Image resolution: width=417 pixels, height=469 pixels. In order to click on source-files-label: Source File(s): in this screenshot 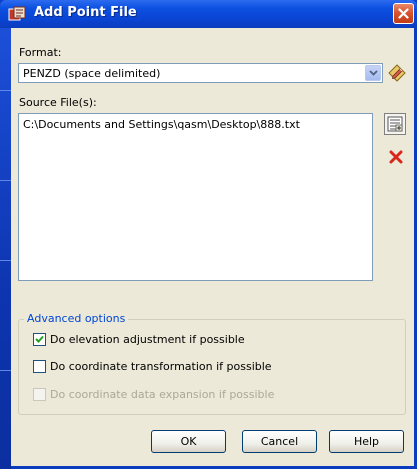, I will do `click(58, 102)`.